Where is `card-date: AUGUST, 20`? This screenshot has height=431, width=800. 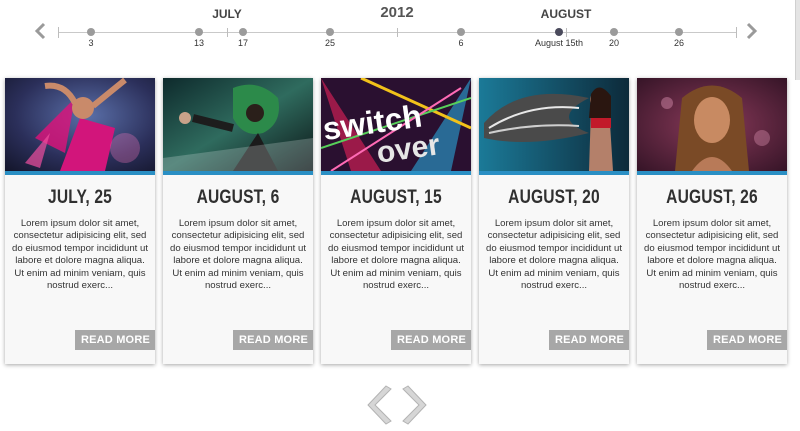
card-date: AUGUST, 20 is located at coordinates (554, 197).